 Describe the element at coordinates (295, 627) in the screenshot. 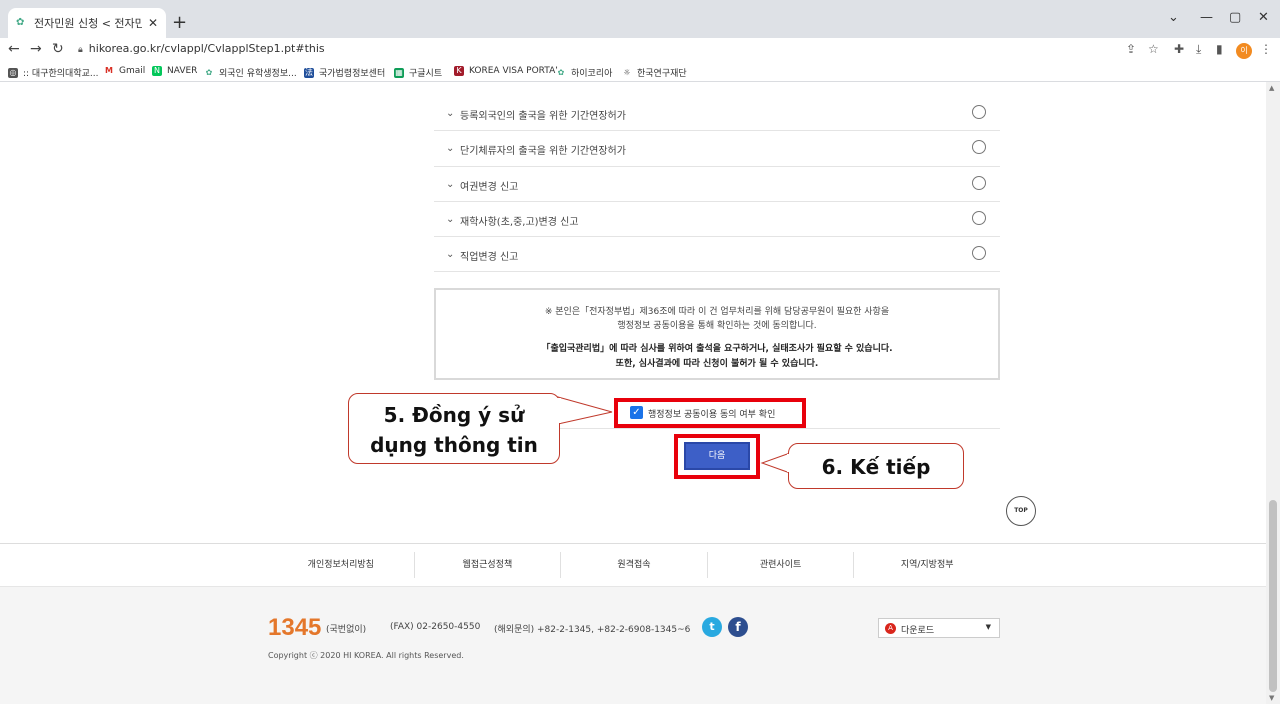

I see `hotline-number: 1345` at that location.